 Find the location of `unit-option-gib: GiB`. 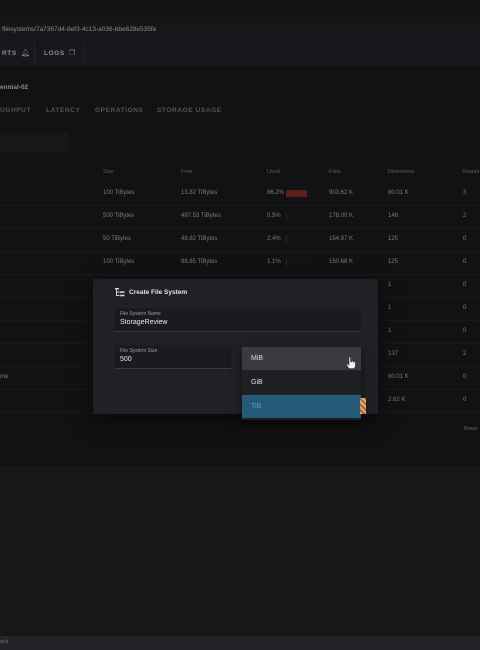

unit-option-gib: GiB is located at coordinates (301, 382).